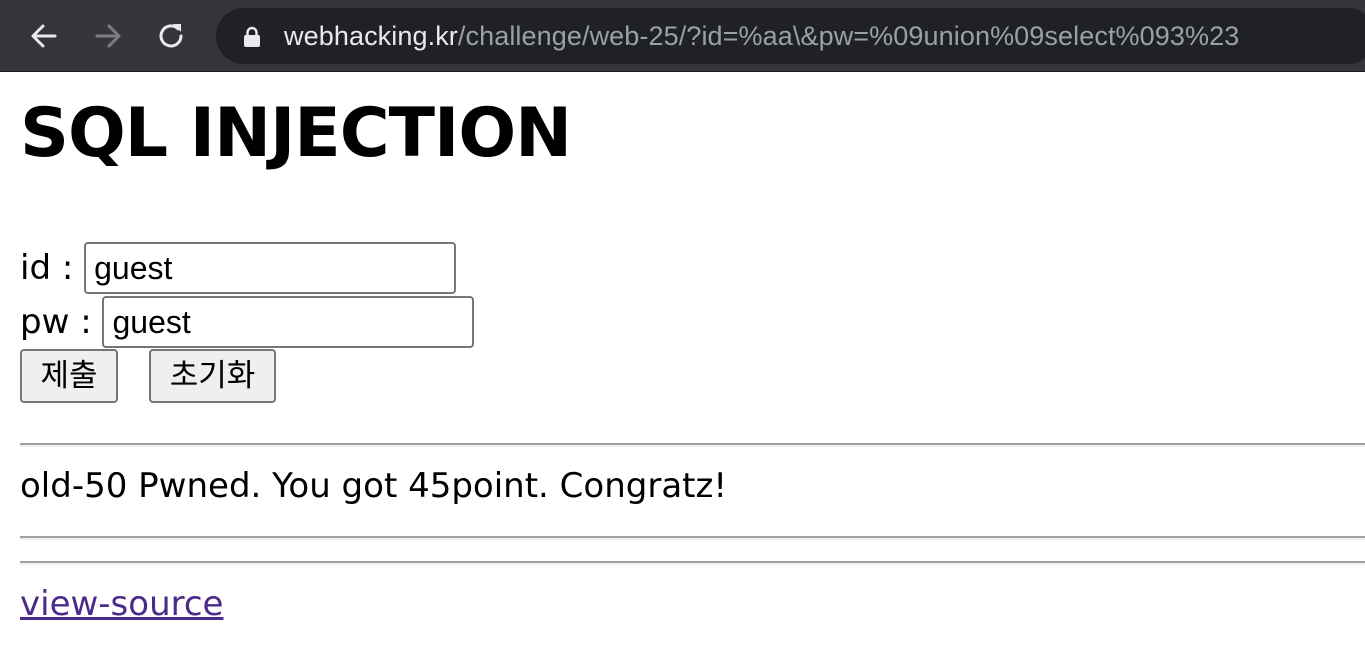  What do you see at coordinates (296, 133) in the screenshot?
I see `page-title: SQL INJECTION` at bounding box center [296, 133].